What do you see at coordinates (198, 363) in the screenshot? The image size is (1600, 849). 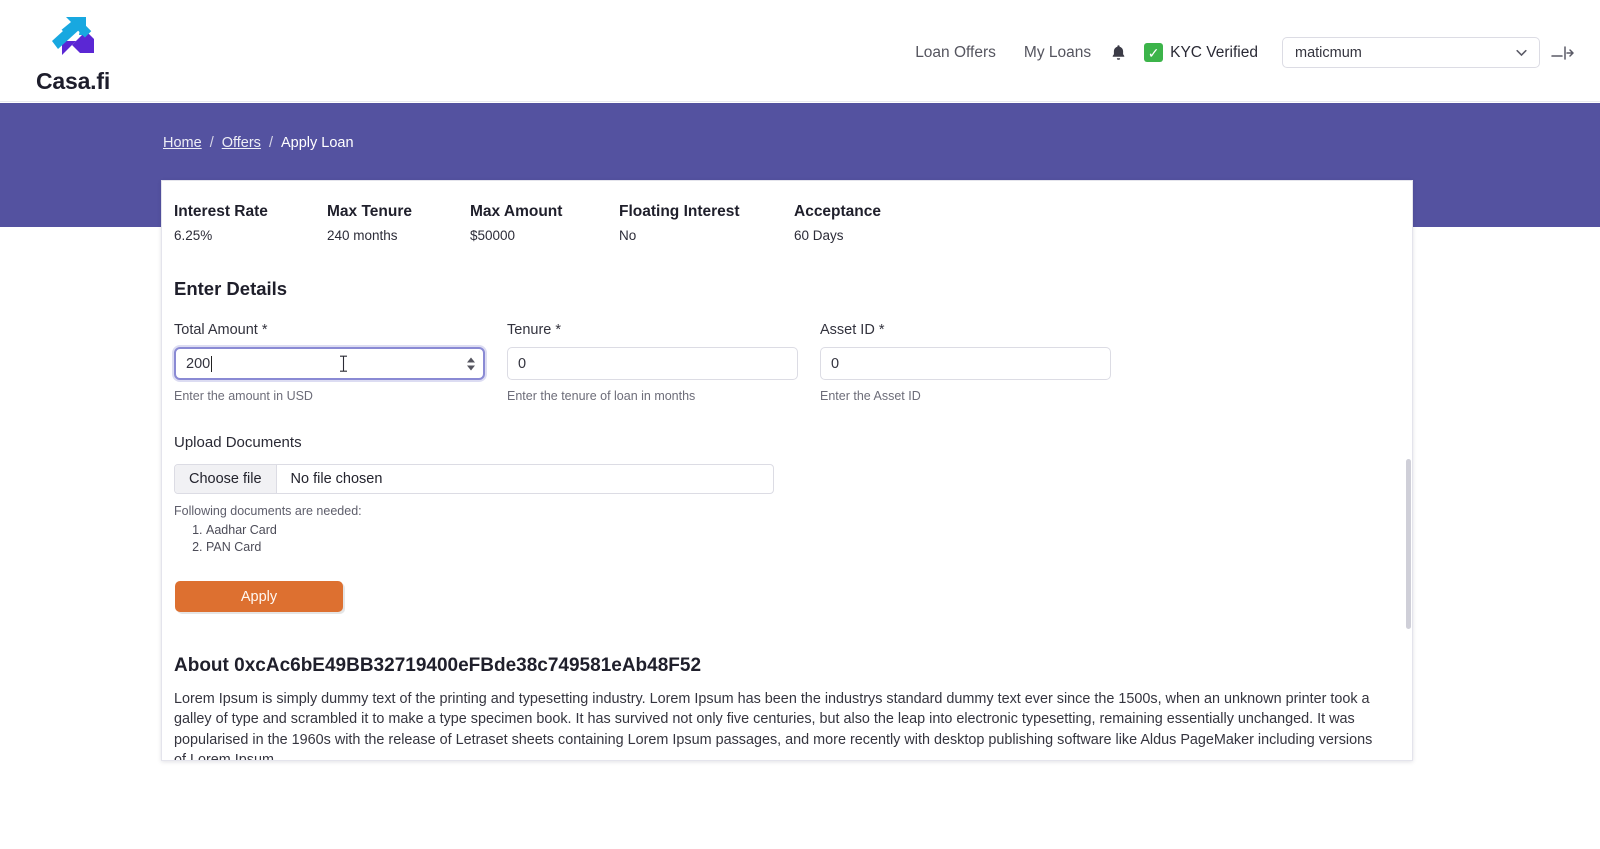 I see `total-amount-value: 200` at bounding box center [198, 363].